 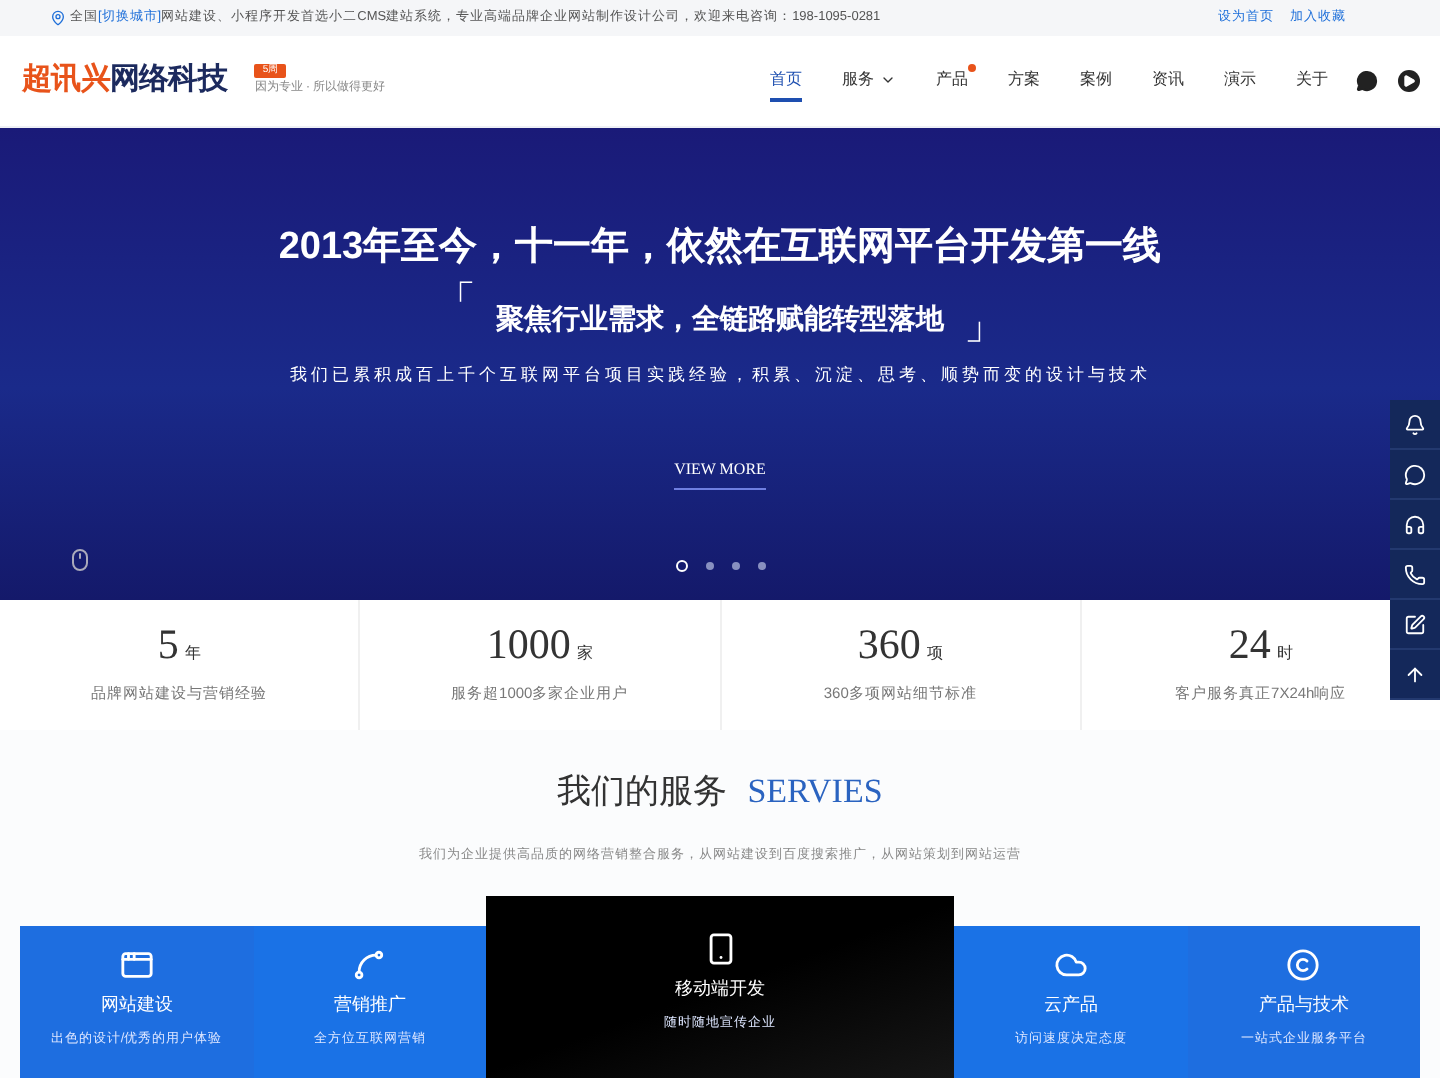 What do you see at coordinates (720, 374) in the screenshot?
I see `hero-subtitle: 我们已累积成百上千个互联网平台项目实践经验，积累、沉淀、思考、顺势而变的设计与技术` at bounding box center [720, 374].